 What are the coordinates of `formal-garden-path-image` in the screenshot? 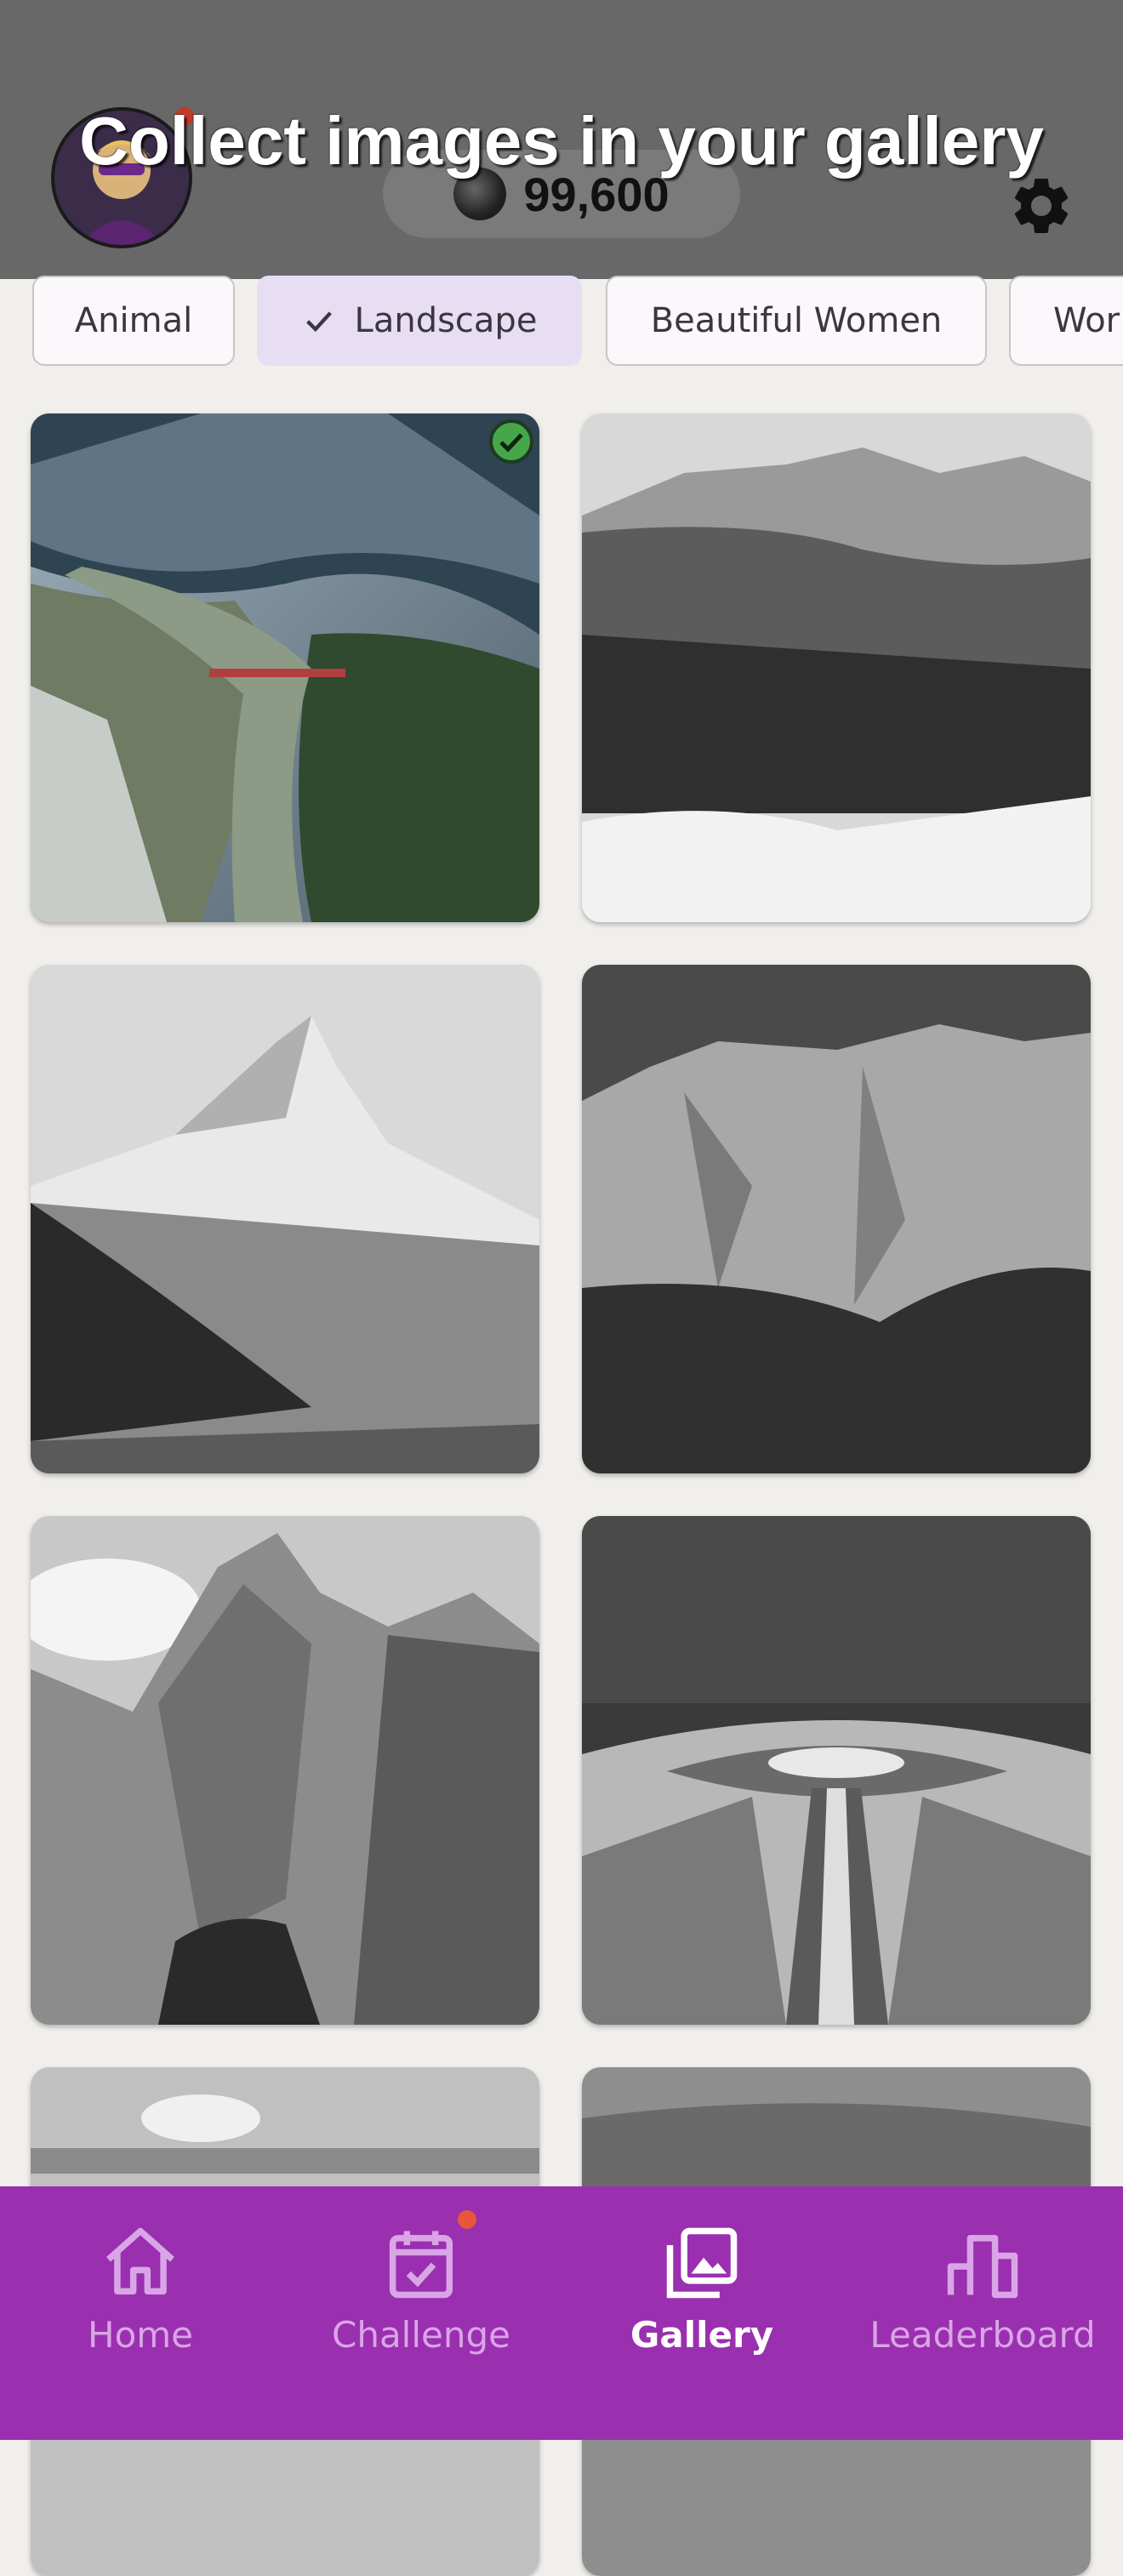 It's located at (836, 1771).